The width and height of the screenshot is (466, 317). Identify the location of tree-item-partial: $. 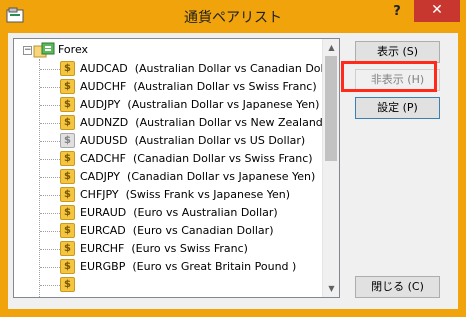
(168, 285).